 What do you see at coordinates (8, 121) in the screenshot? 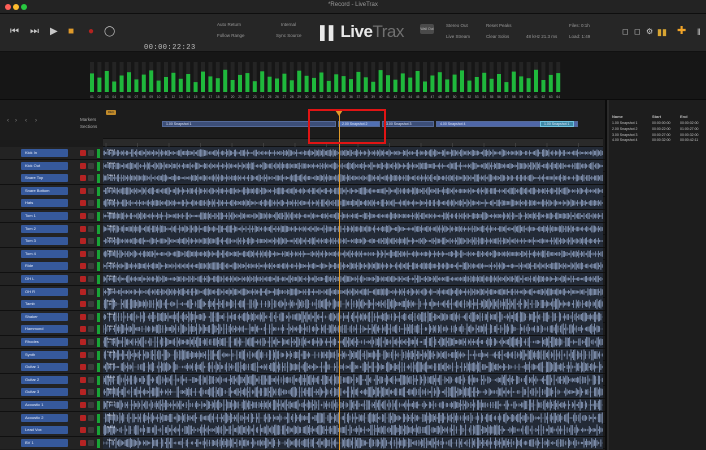
I see `nav-left-icon: ‹` at bounding box center [8, 121].